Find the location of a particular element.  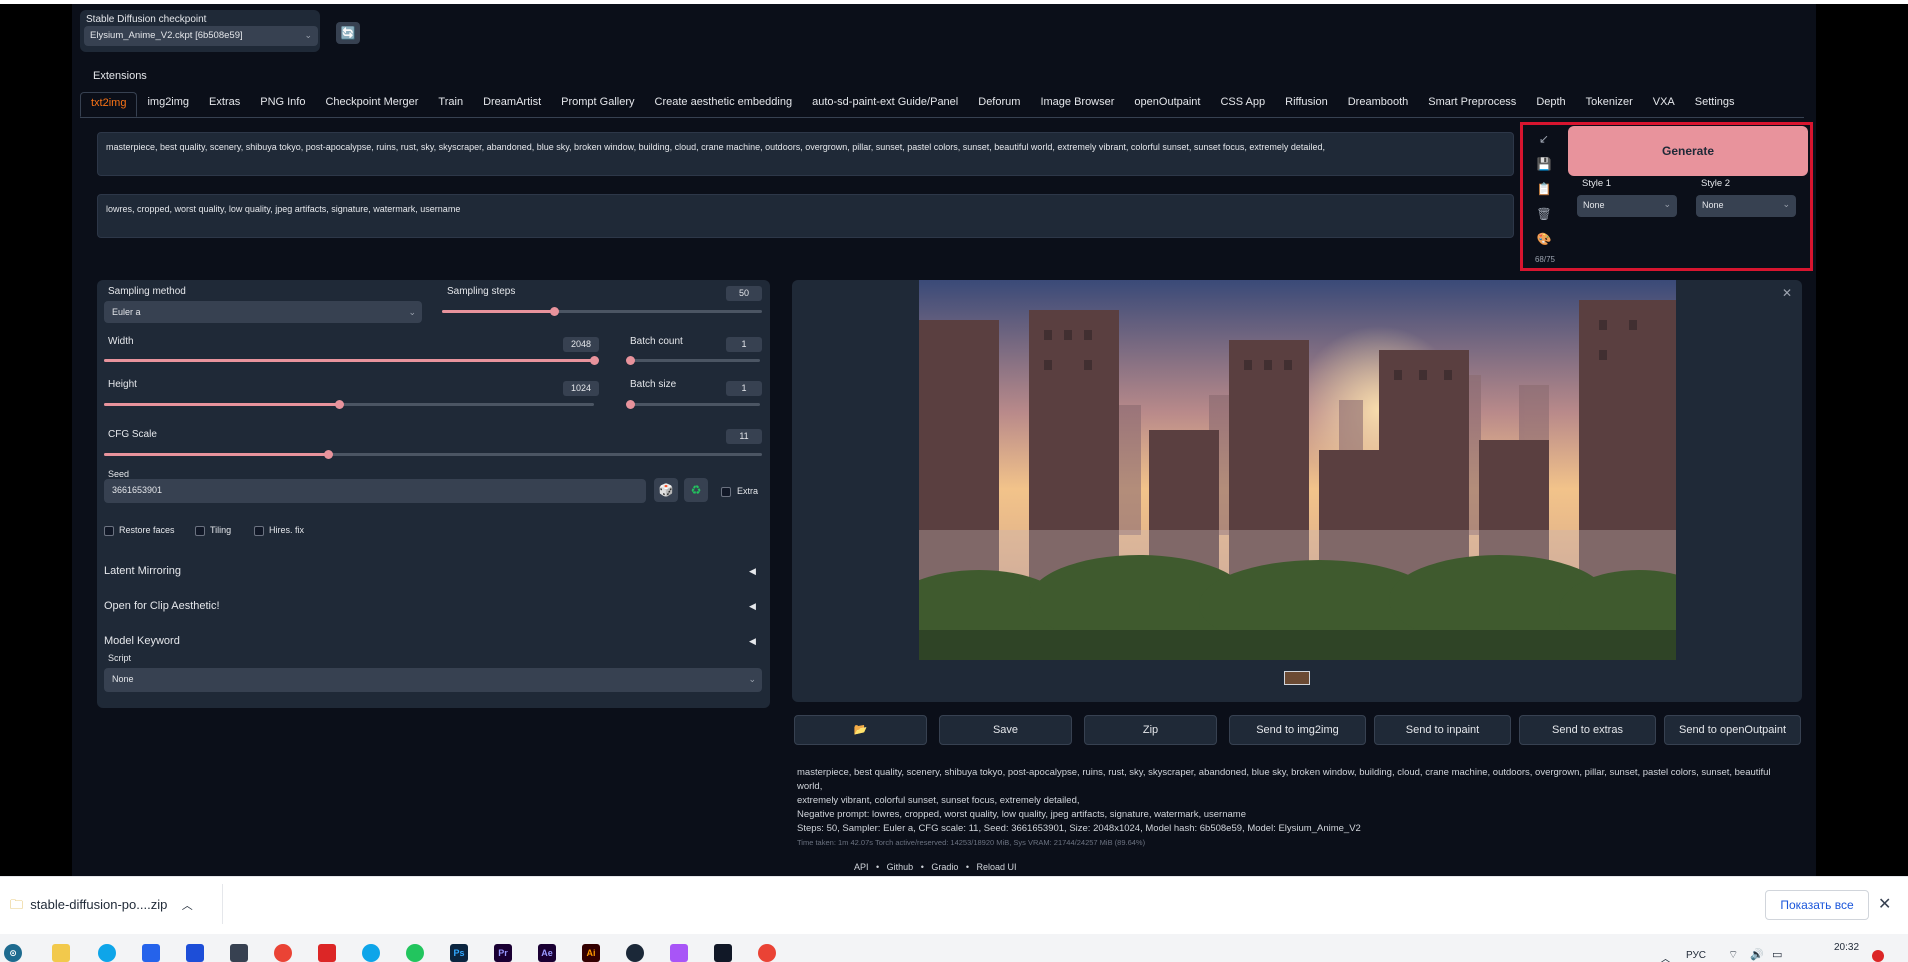

close-download-bar-icon: ✕ is located at coordinates (1884, 904).